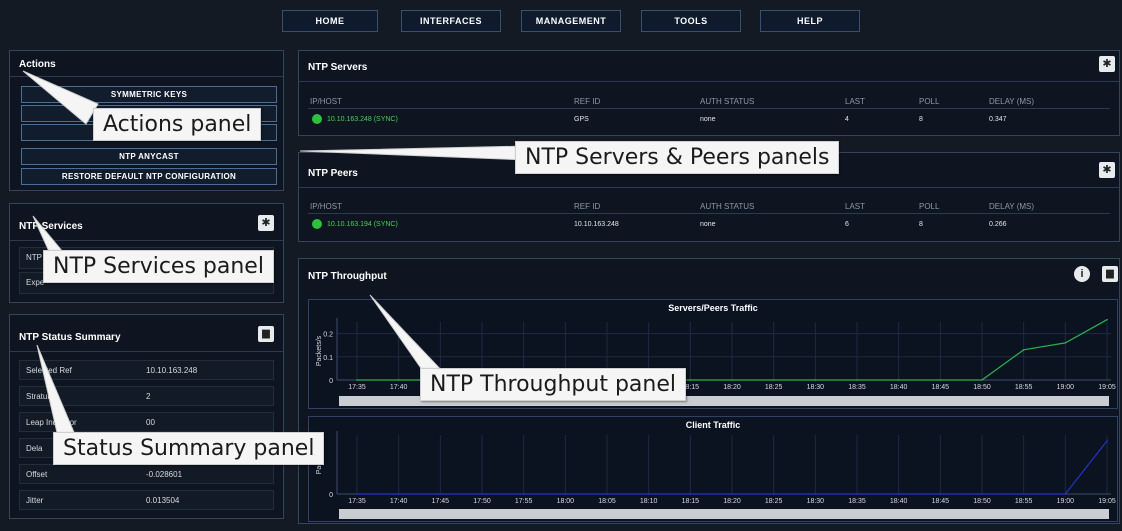 The width and height of the screenshot is (1122, 531). Describe the element at coordinates (571, 21) in the screenshot. I see `nav-management: MANAGEMENT` at that location.